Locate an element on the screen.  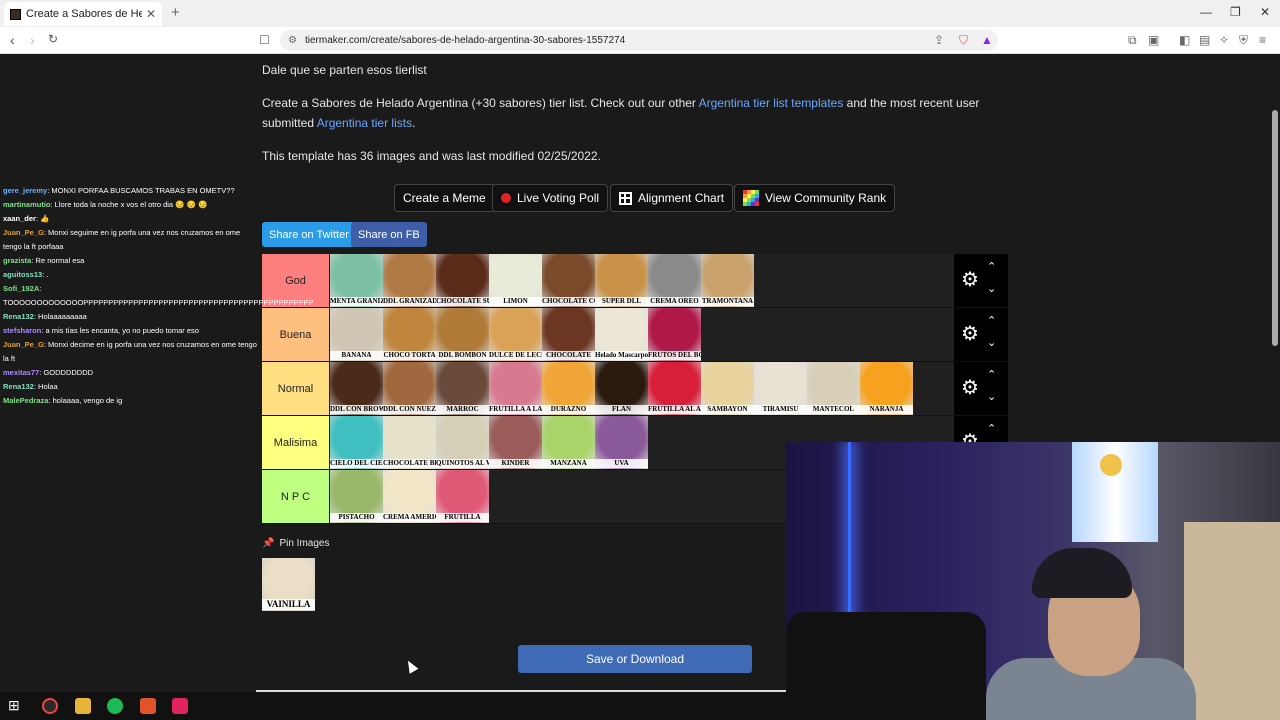
tier-item-image: TIRAMISU is located at coordinates (780, 388).